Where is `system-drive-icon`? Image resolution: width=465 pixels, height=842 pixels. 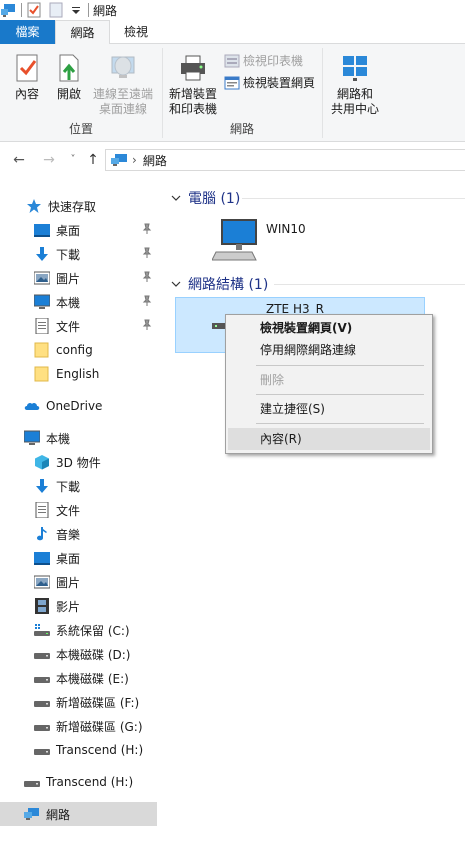 system-drive-icon is located at coordinates (42, 630).